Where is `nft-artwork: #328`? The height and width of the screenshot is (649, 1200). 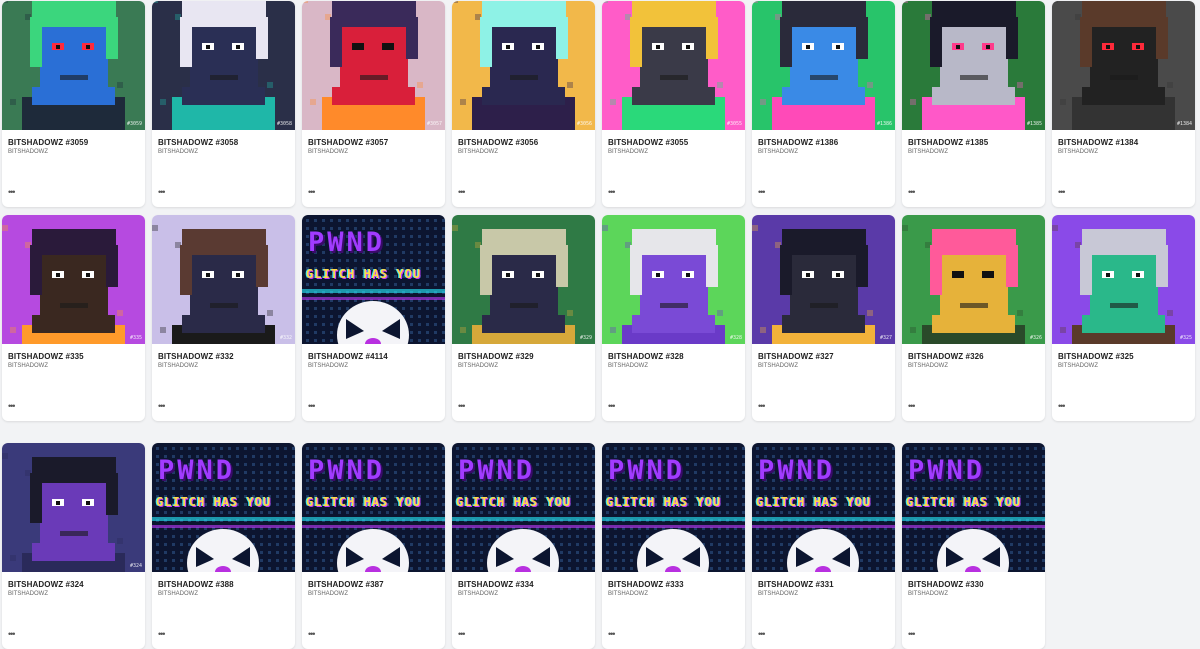
nft-artwork: #328 is located at coordinates (673, 279).